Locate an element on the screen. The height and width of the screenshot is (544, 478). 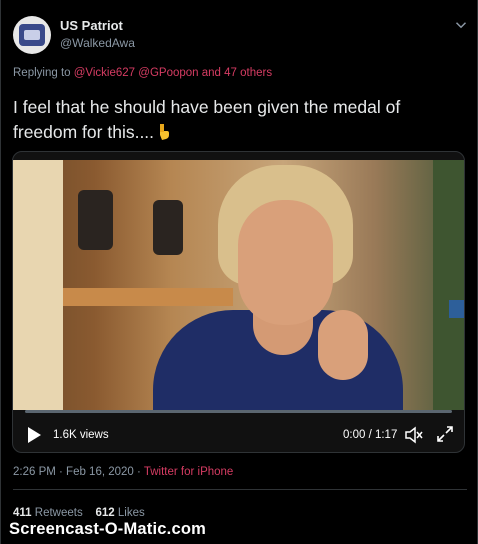
replying-to-label: Replying to is located at coordinates (43, 73).